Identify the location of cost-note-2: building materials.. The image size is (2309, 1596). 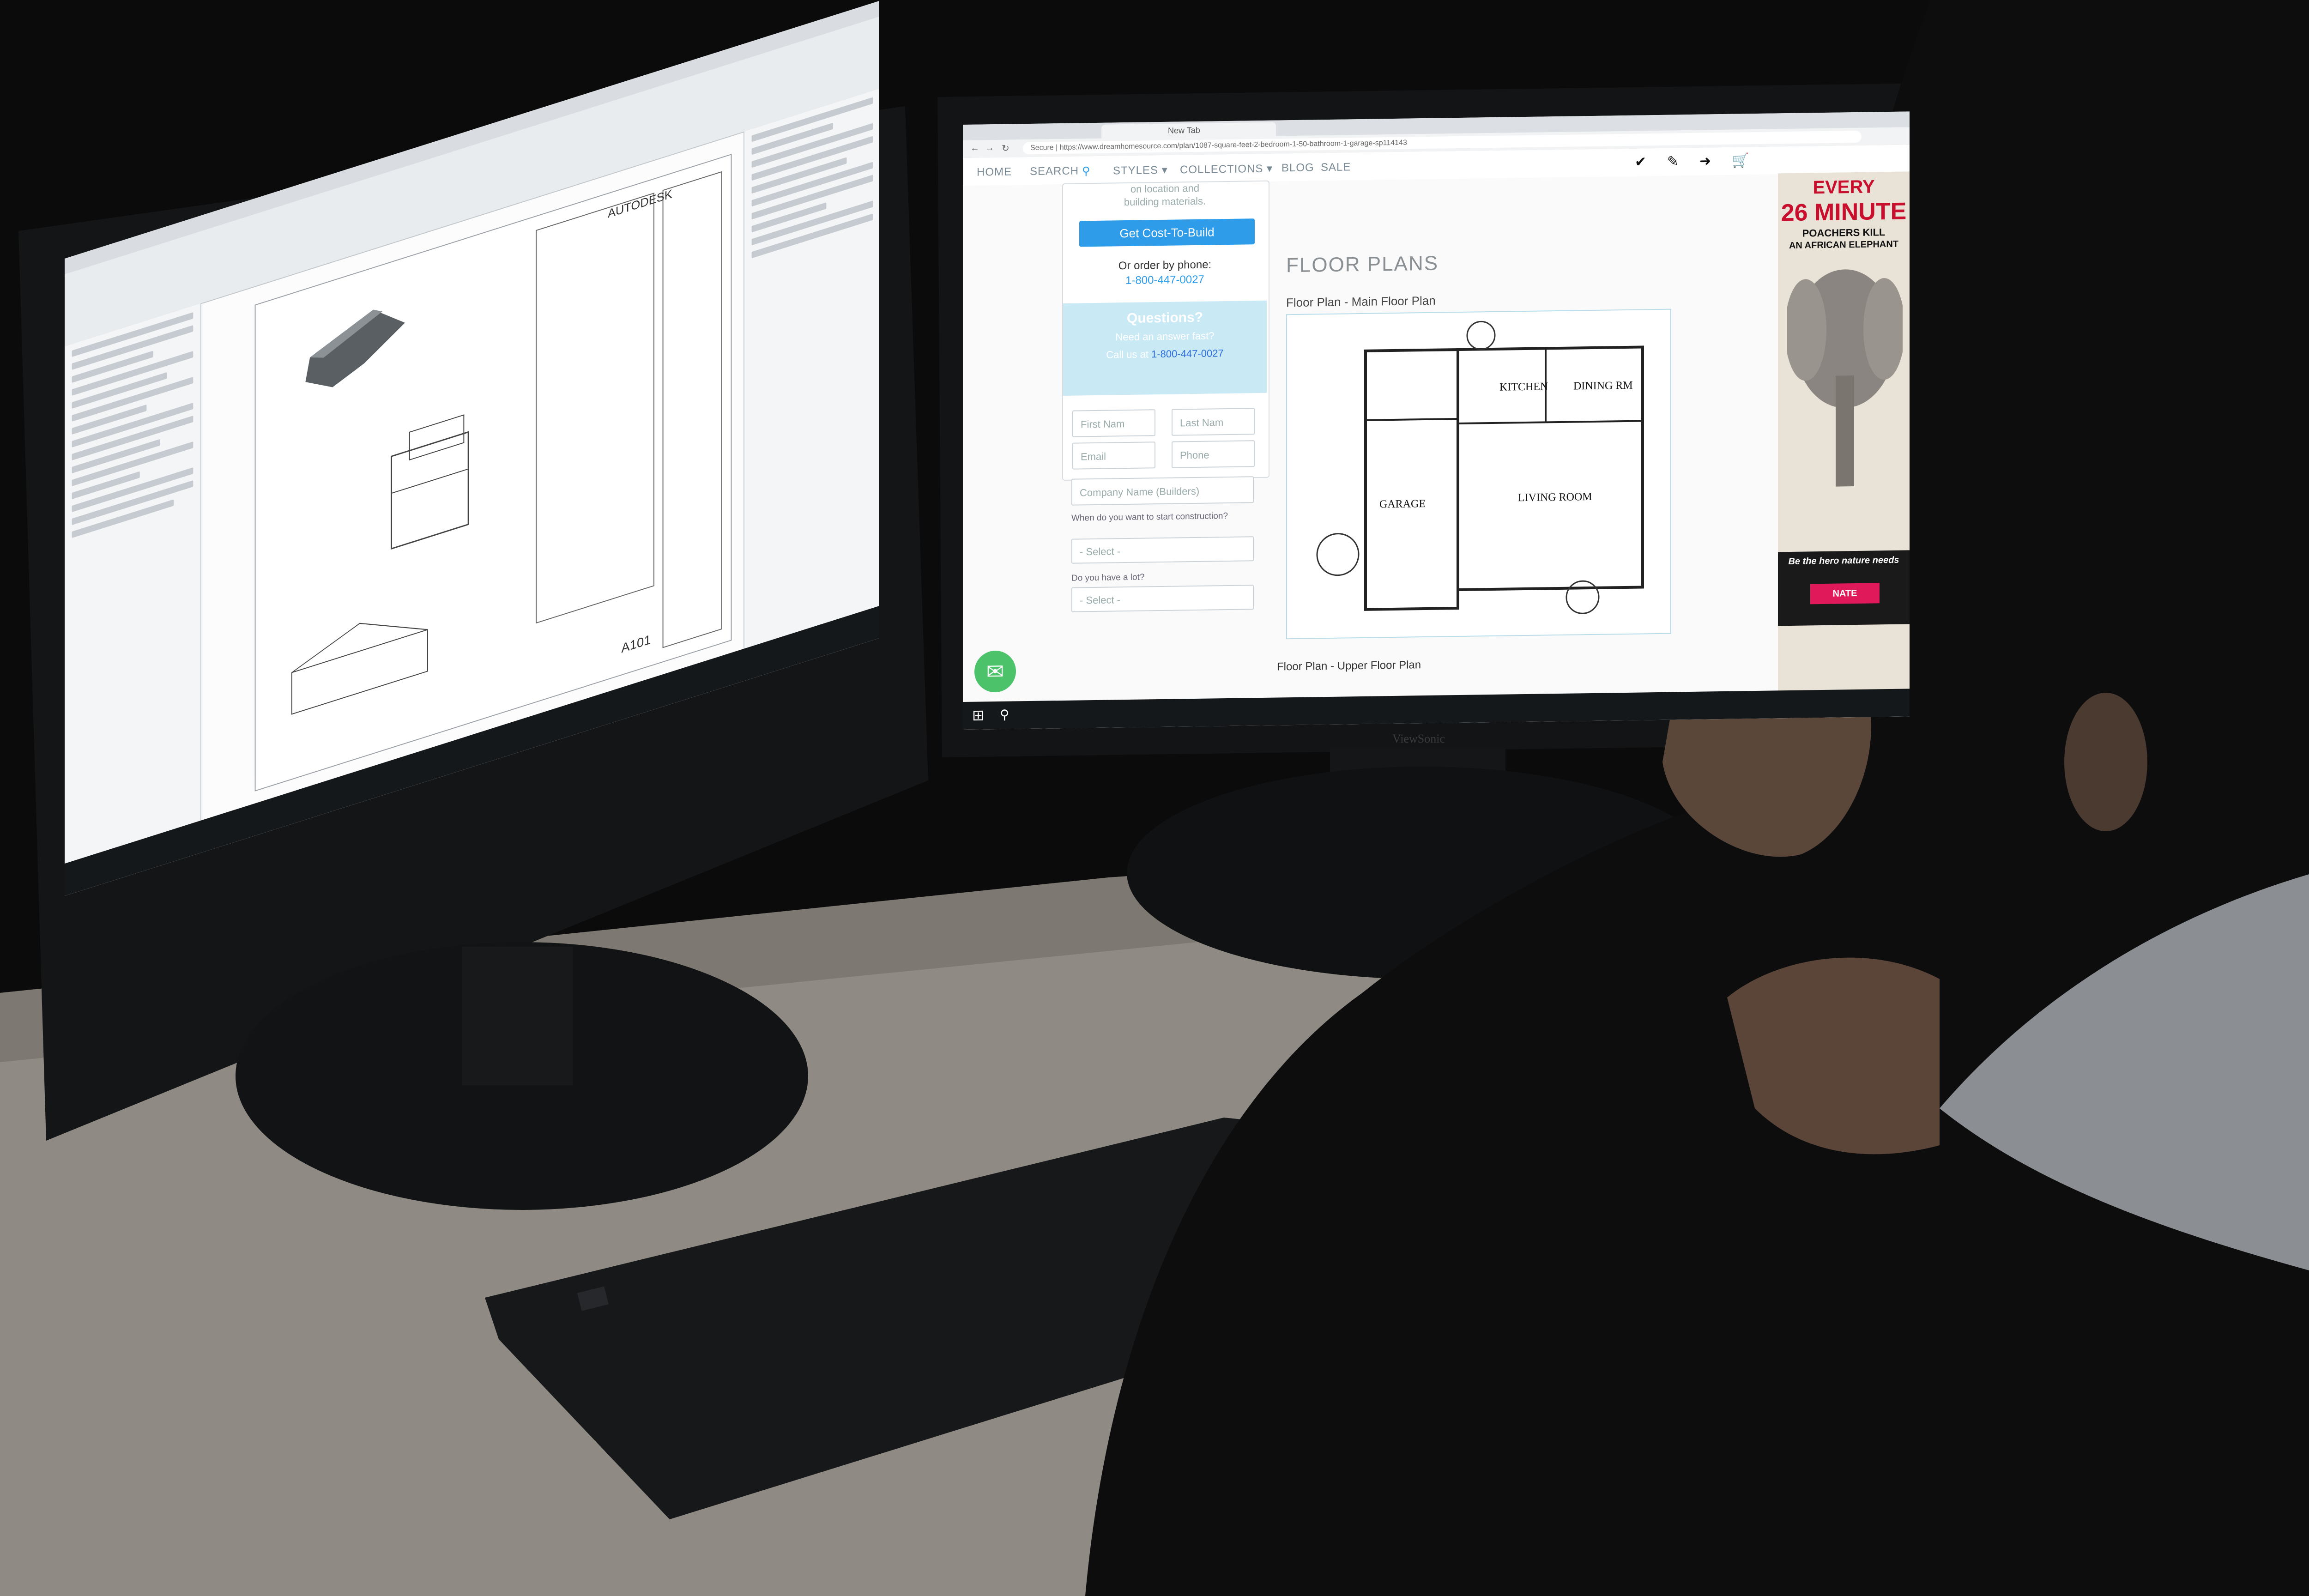
(1165, 201).